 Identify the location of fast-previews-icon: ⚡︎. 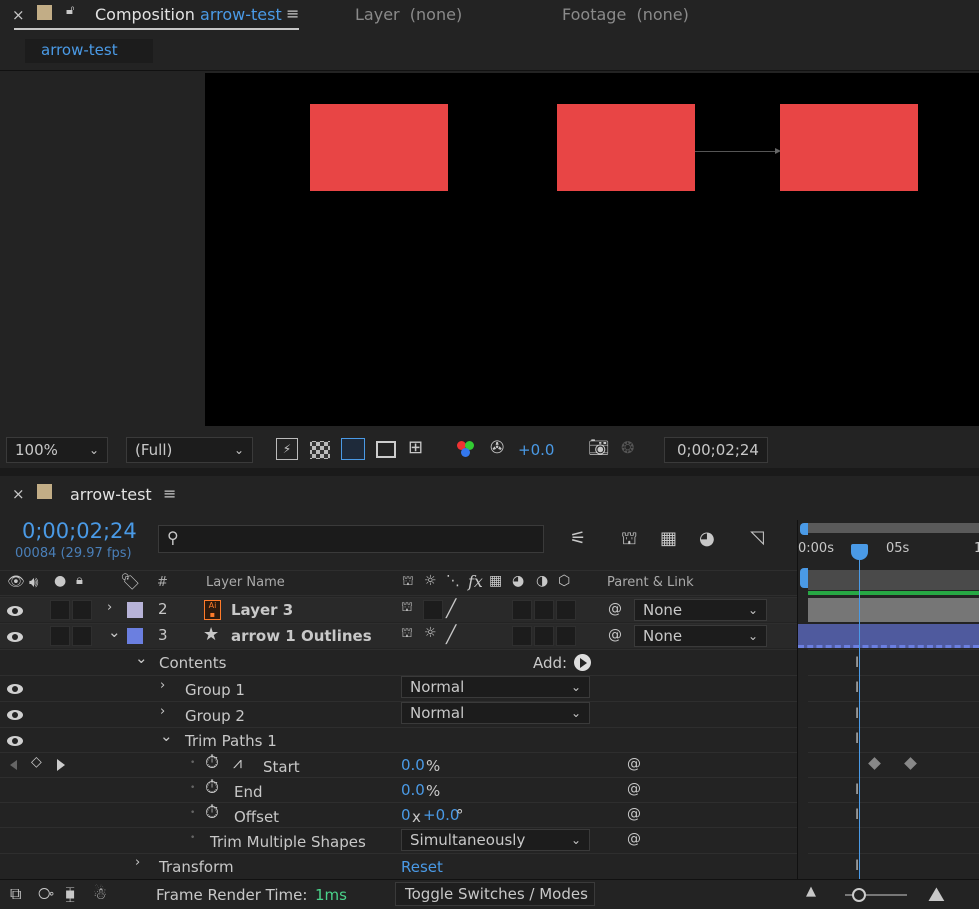
(287, 449).